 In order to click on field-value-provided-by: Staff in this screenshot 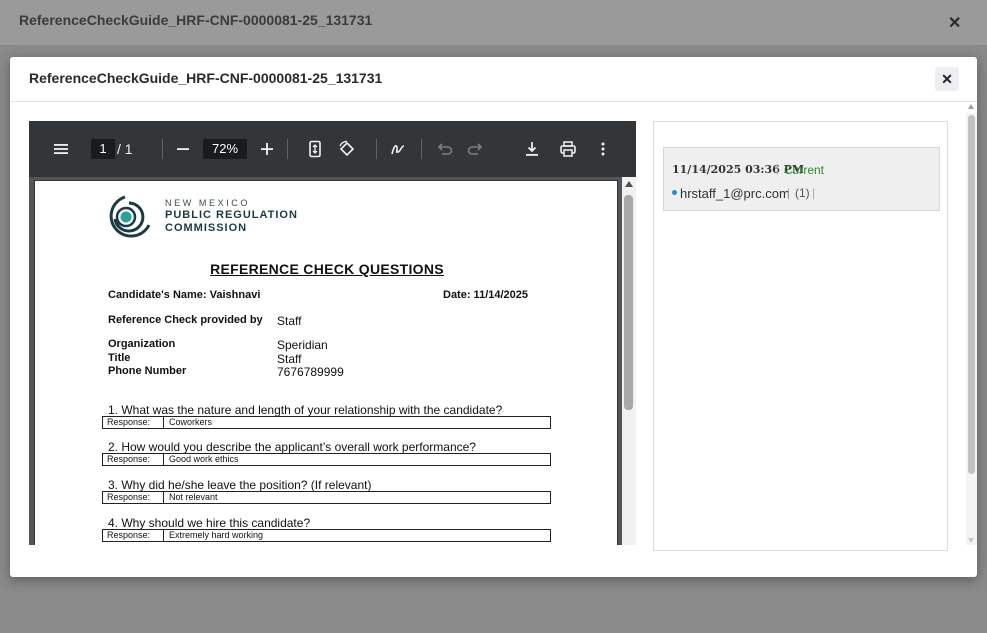, I will do `click(289, 321)`.